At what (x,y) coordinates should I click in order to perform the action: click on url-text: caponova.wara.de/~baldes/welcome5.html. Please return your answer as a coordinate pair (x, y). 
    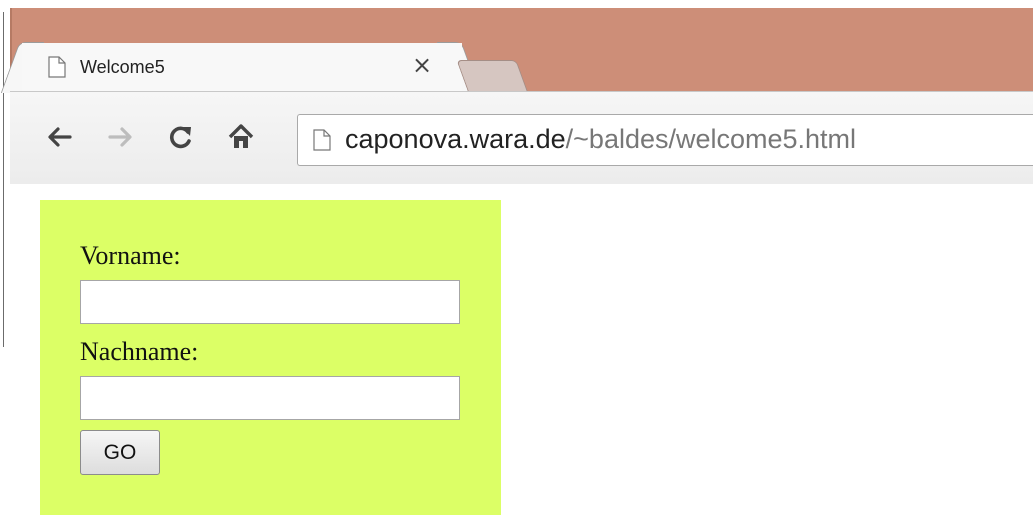
    Looking at the image, I should click on (600, 139).